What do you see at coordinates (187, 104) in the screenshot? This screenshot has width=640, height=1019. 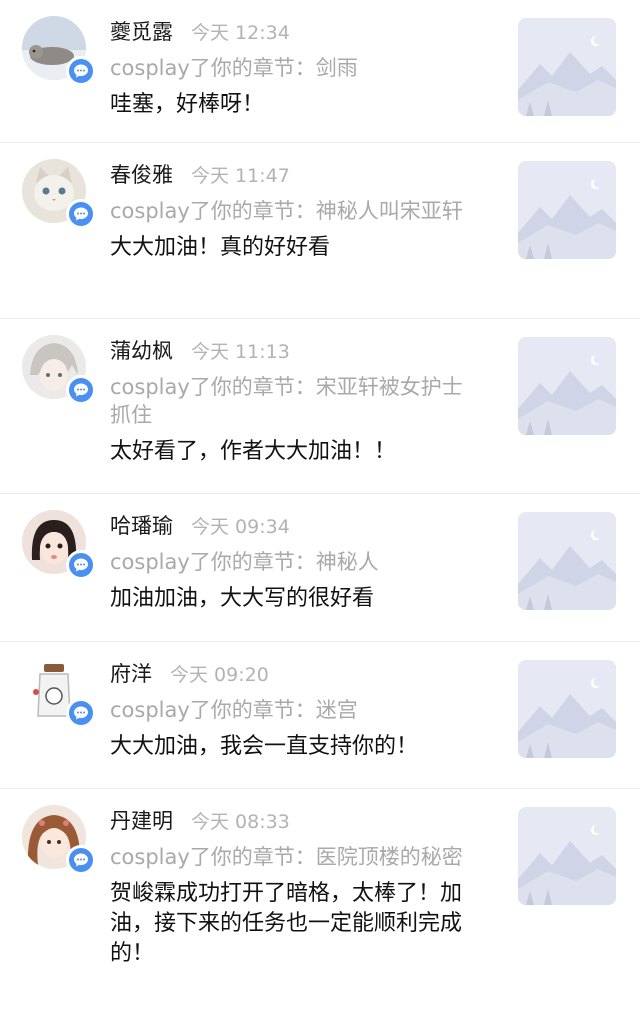 I see `comment-text: 哇塞，好棒呀！` at bounding box center [187, 104].